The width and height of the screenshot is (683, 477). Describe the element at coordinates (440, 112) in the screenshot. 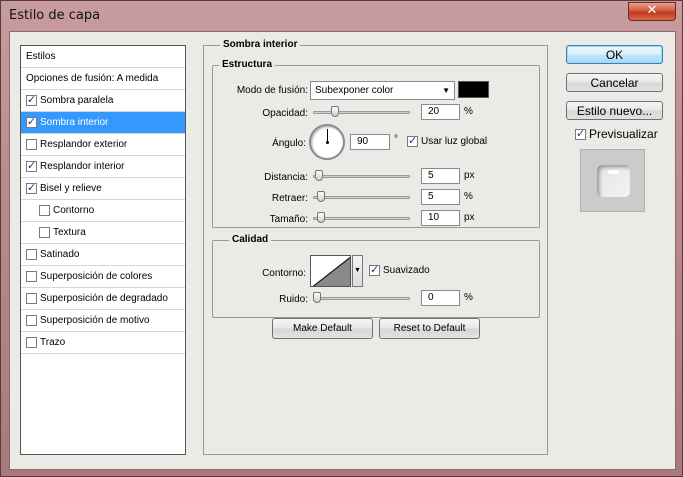

I see `opacity-input: 20` at that location.